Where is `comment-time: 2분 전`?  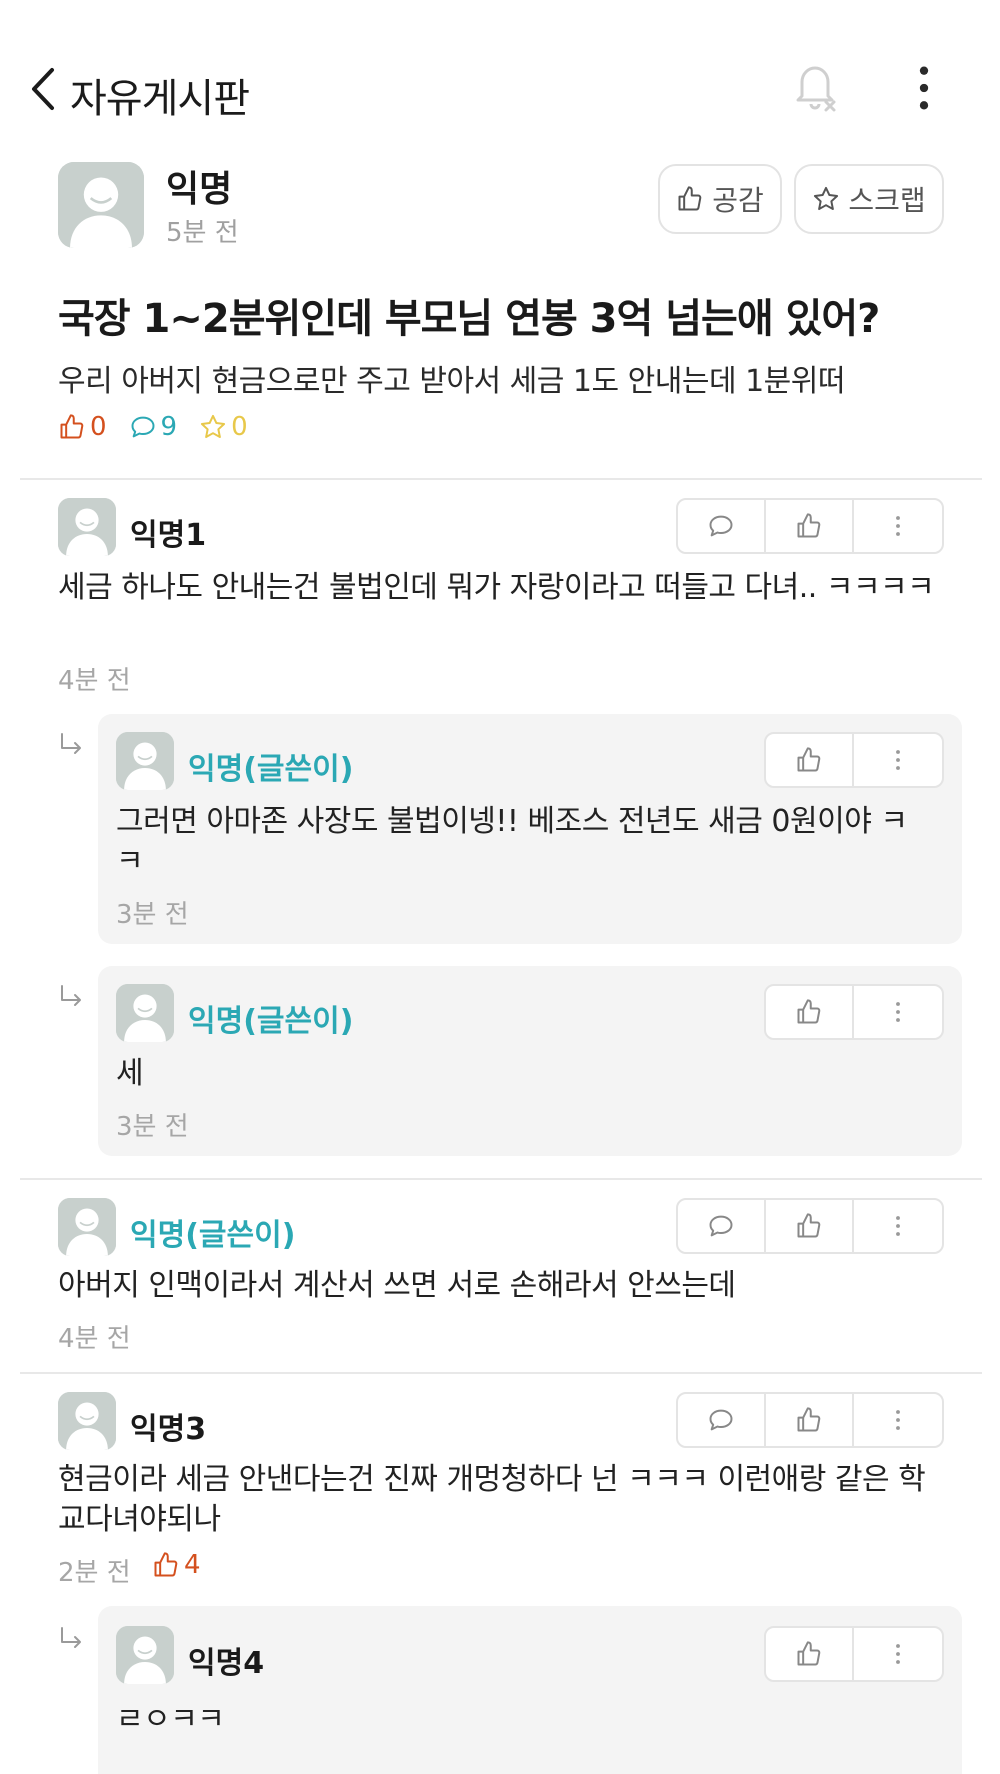 comment-time: 2분 전 is located at coordinates (94, 1573).